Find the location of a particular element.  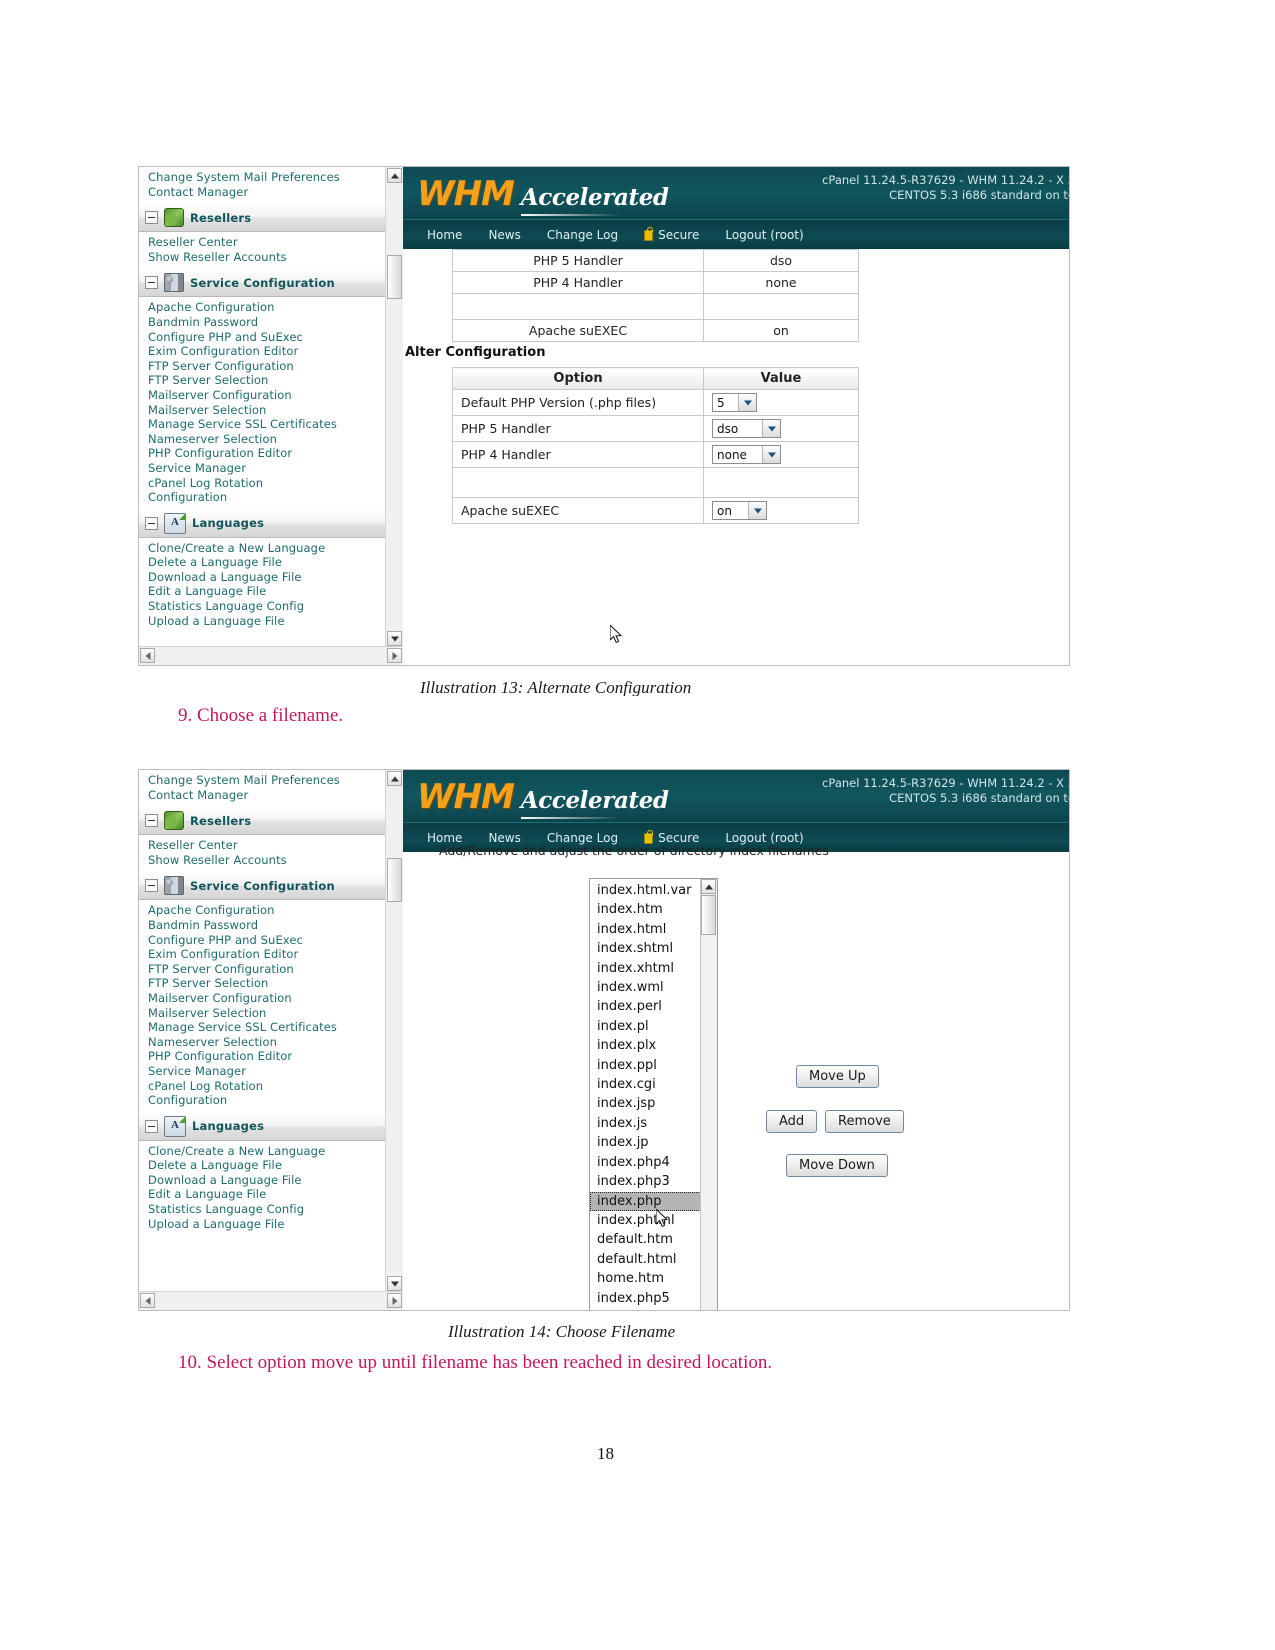

list-item: index.html.var is located at coordinates (653, 890).